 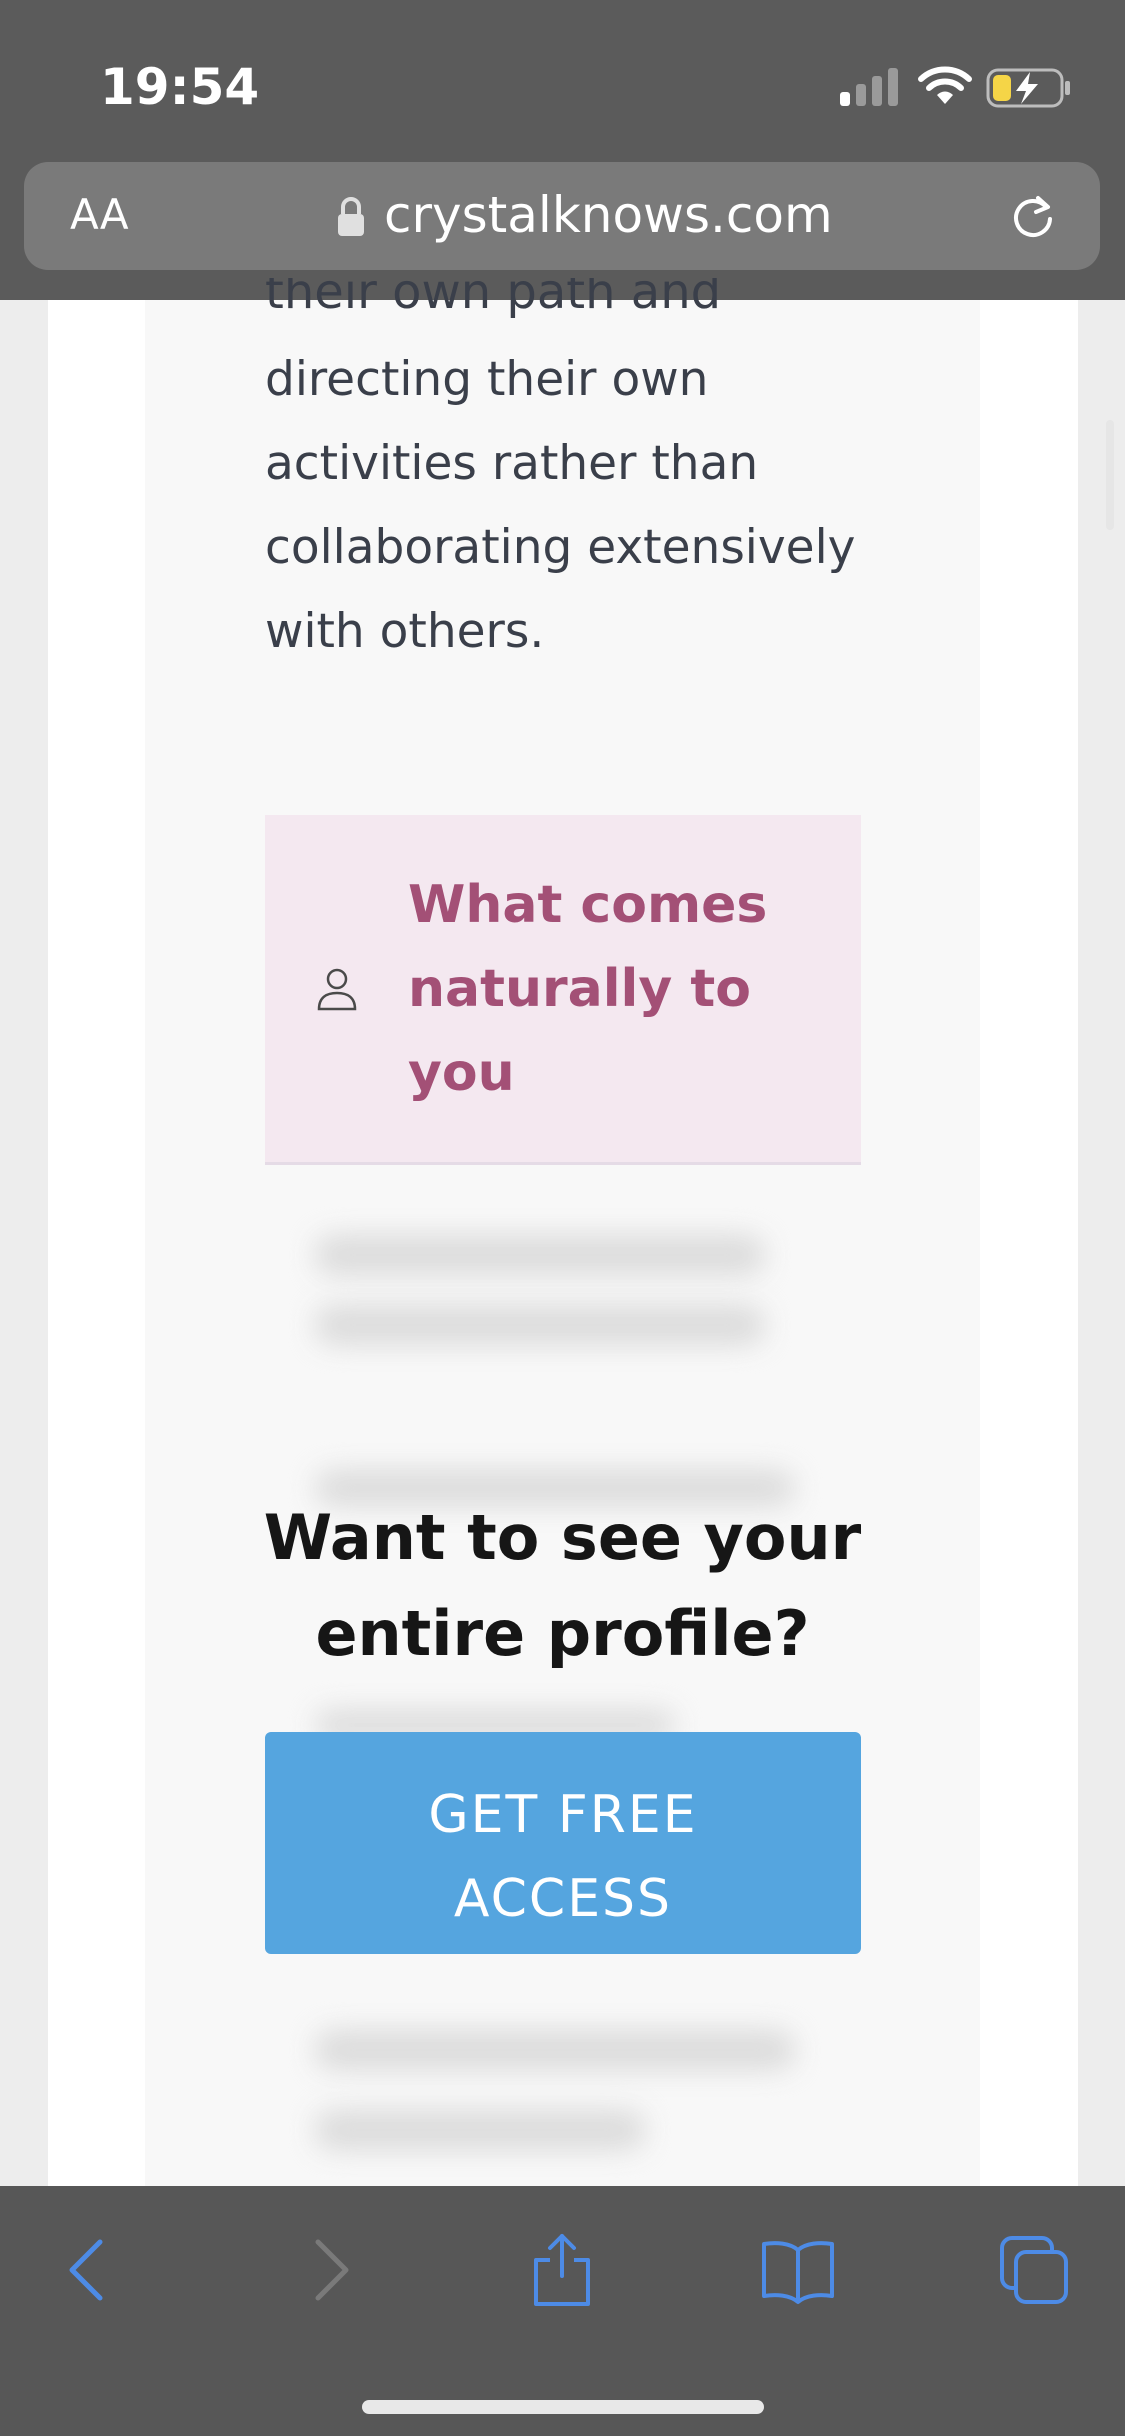 What do you see at coordinates (562, 2311) in the screenshot?
I see `browser-toolbar` at bounding box center [562, 2311].